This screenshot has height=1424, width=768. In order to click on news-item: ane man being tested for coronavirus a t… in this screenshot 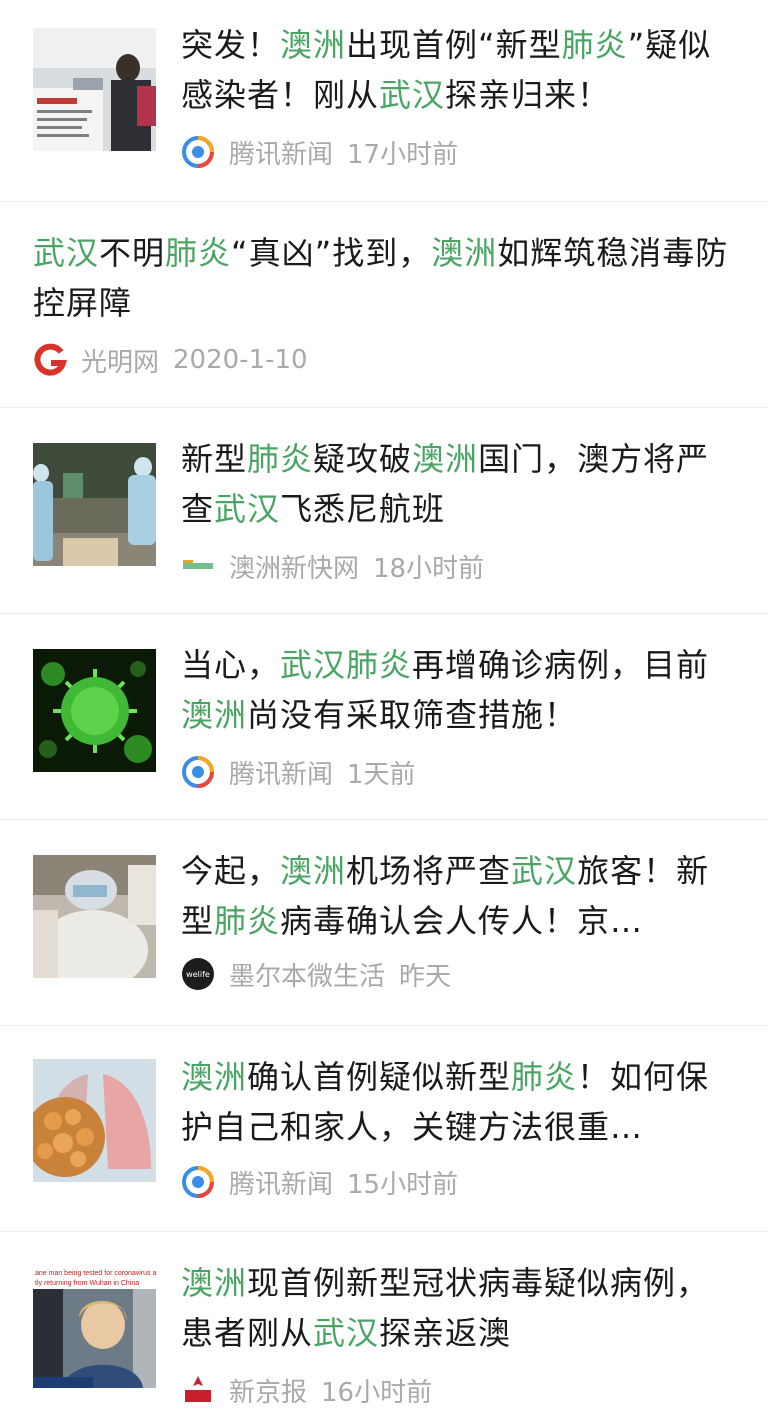, I will do `click(384, 1328)`.